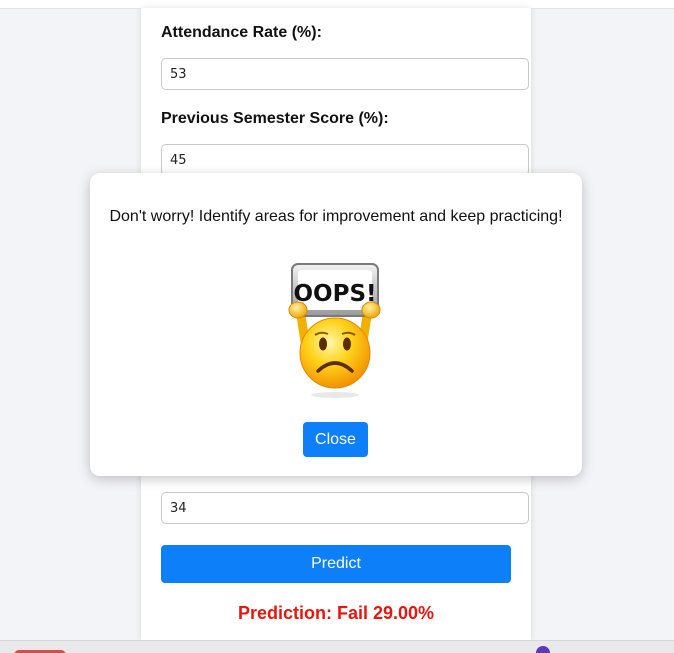 The image size is (674, 653). What do you see at coordinates (337, 646) in the screenshot?
I see `taskbar` at bounding box center [337, 646].